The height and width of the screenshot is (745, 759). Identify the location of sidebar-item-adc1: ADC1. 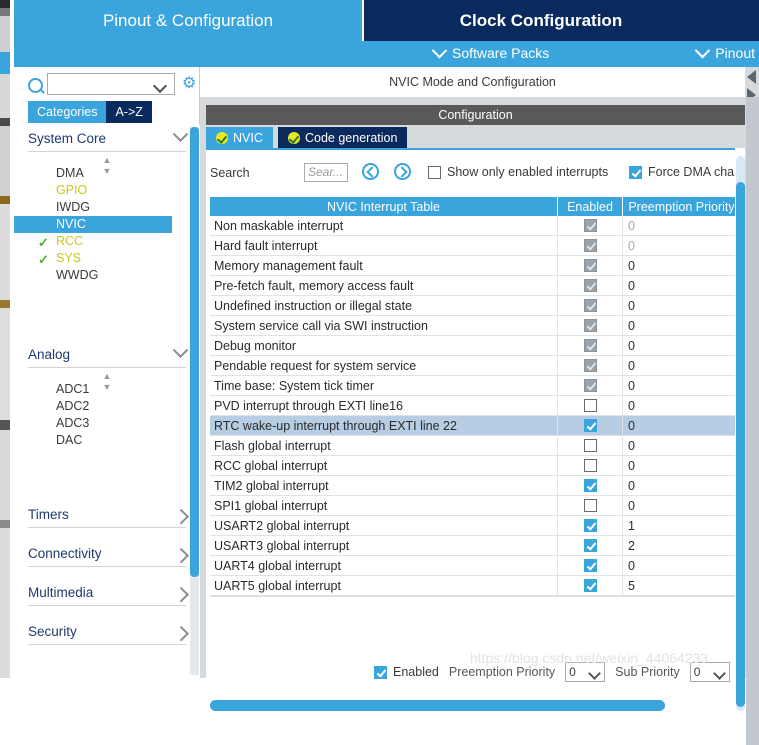
(93, 389).